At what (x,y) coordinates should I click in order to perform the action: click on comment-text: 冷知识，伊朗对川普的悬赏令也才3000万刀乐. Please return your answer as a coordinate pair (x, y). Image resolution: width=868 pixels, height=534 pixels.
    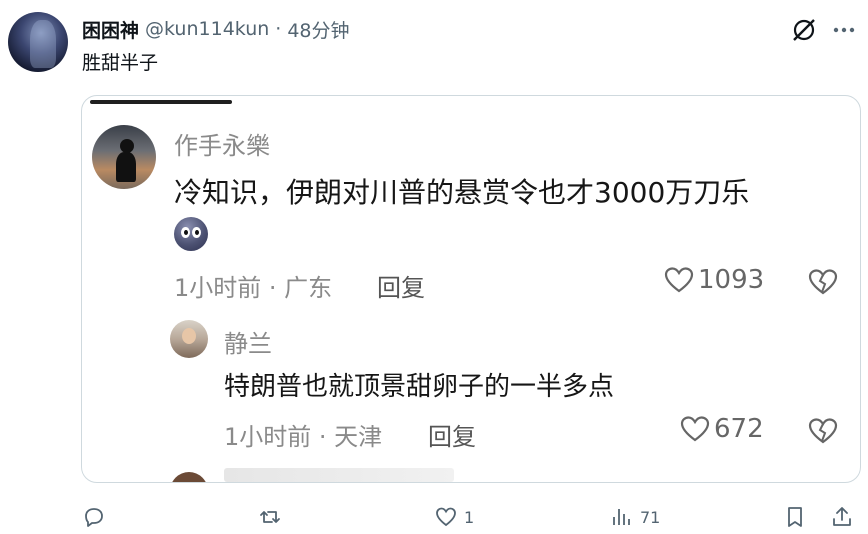
    Looking at the image, I should click on (462, 192).